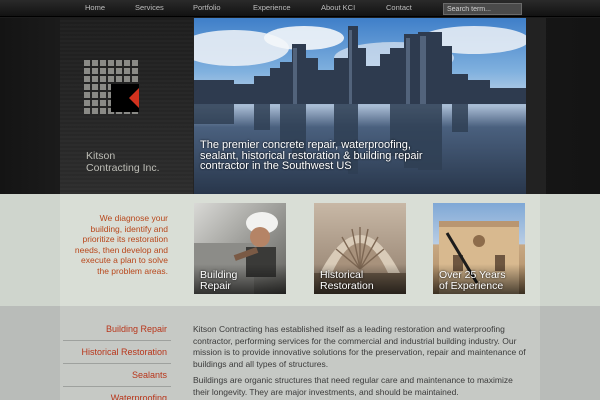 Image resolution: width=600 pixels, height=400 pixels. What do you see at coordinates (117, 393) in the screenshot?
I see `sidebar-item-waterproofing: Waterproofing` at bounding box center [117, 393].